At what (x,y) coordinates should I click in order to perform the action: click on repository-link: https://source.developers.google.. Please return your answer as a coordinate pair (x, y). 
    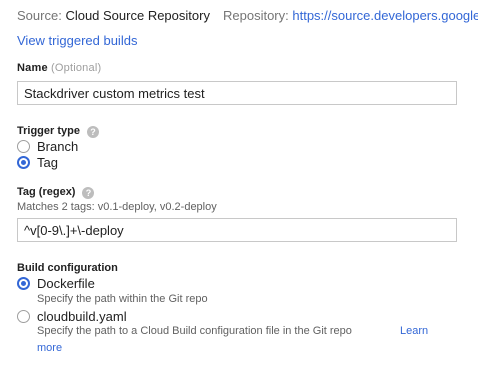
    Looking at the image, I should click on (385, 15).